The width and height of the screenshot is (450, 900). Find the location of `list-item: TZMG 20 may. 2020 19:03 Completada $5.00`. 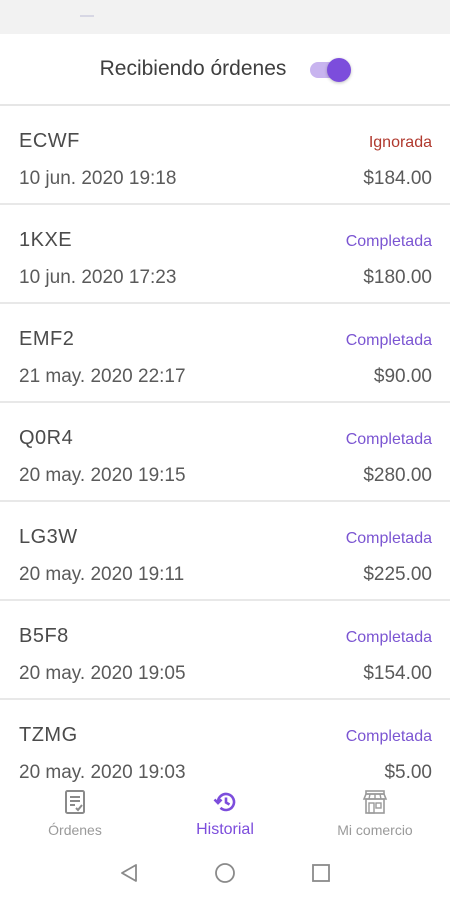

list-item: TZMG 20 may. 2020 19:03 Completada $5.00 is located at coordinates (225, 741).